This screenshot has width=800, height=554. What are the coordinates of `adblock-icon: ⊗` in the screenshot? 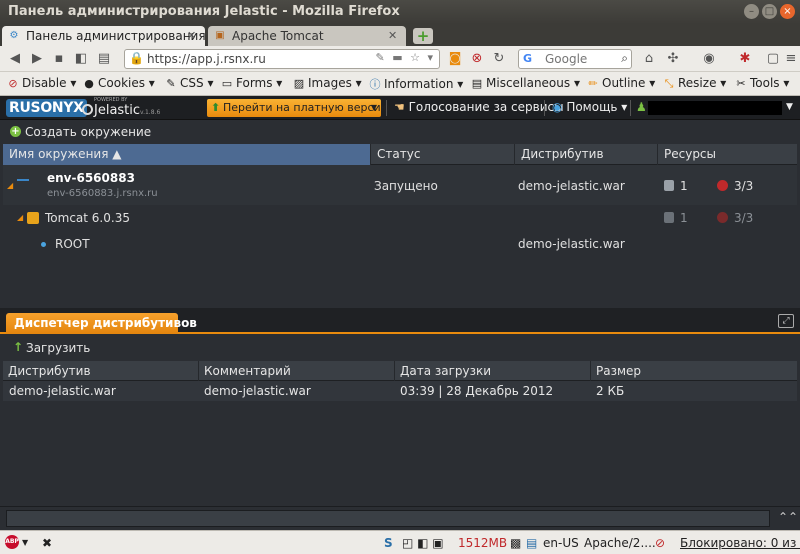 It's located at (477, 59).